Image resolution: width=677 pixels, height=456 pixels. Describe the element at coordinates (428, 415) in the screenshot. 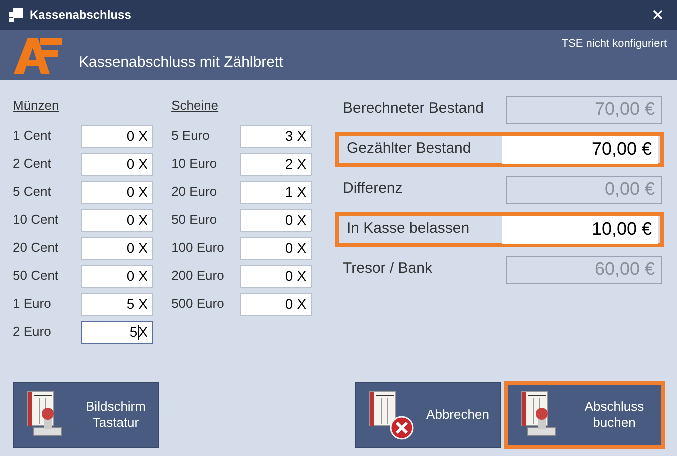

I see `action-button: Abbrechen` at that location.